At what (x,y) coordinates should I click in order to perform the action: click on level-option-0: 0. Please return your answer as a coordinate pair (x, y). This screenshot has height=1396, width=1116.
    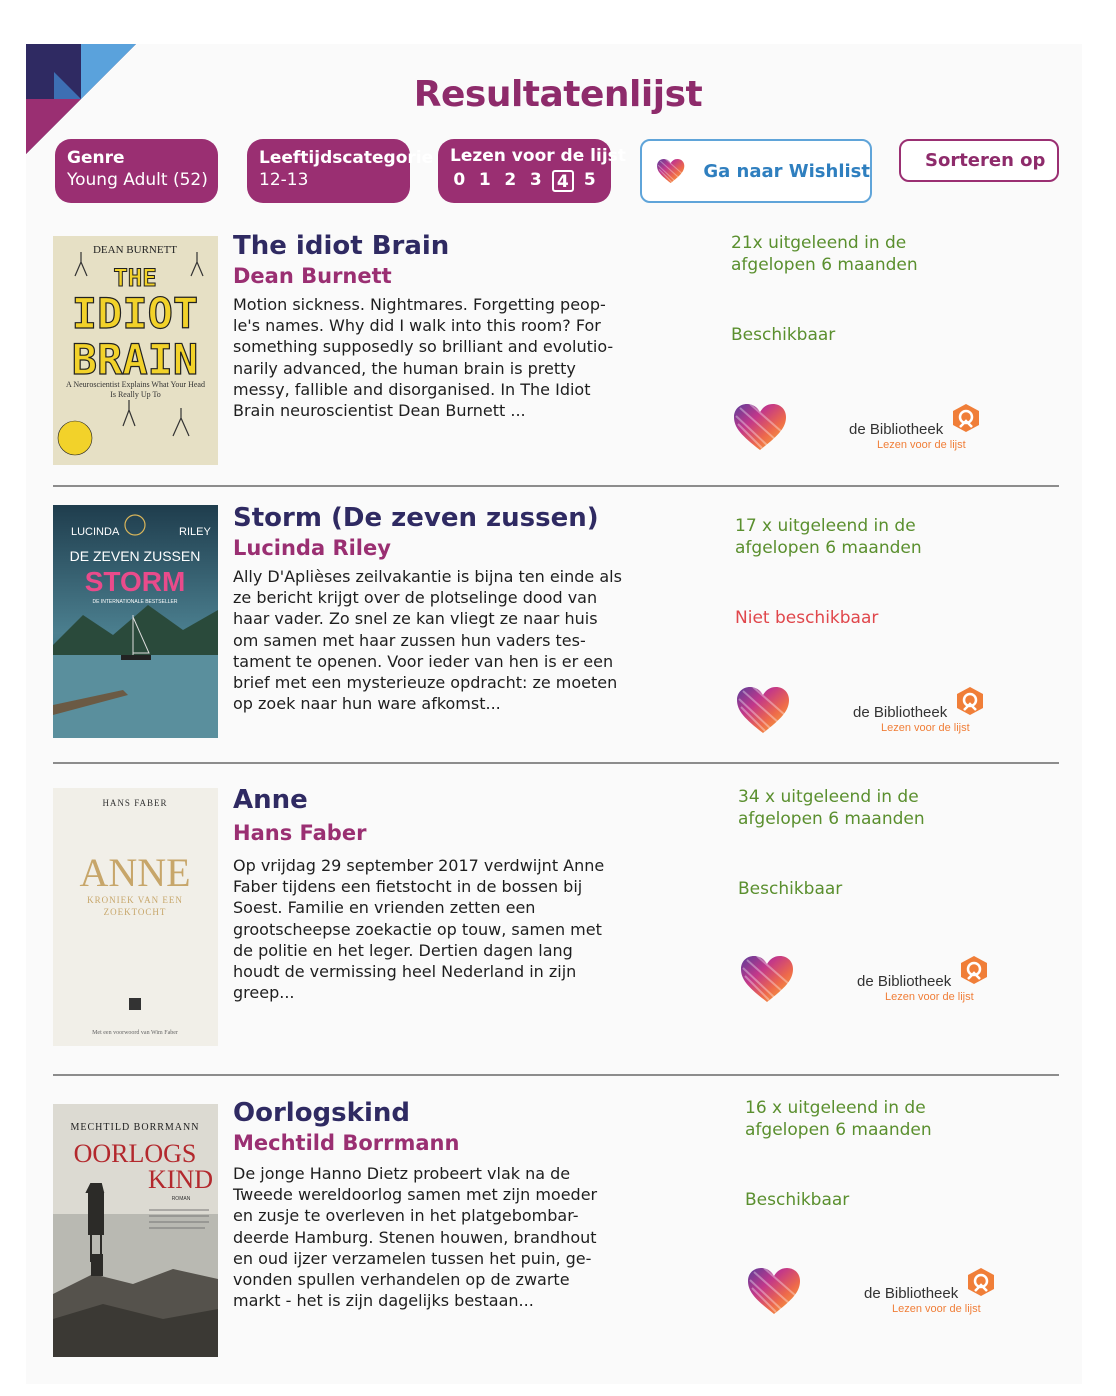
    Looking at the image, I should click on (459, 181).